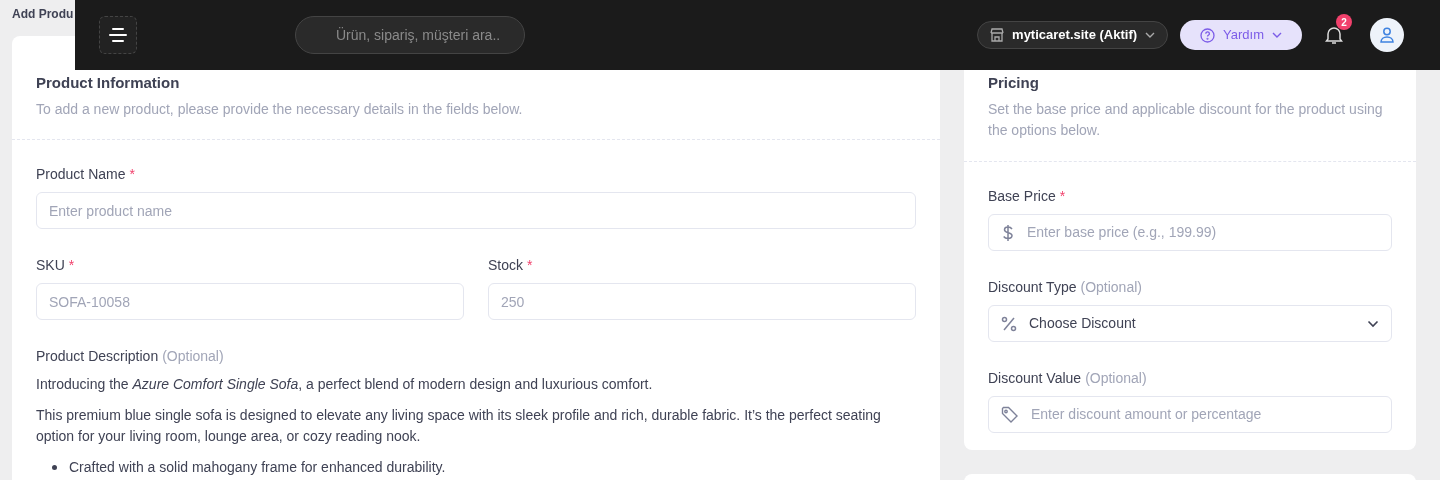 This screenshot has width=1440, height=480. Describe the element at coordinates (505, 265) in the screenshot. I see `field-label: Stock` at that location.